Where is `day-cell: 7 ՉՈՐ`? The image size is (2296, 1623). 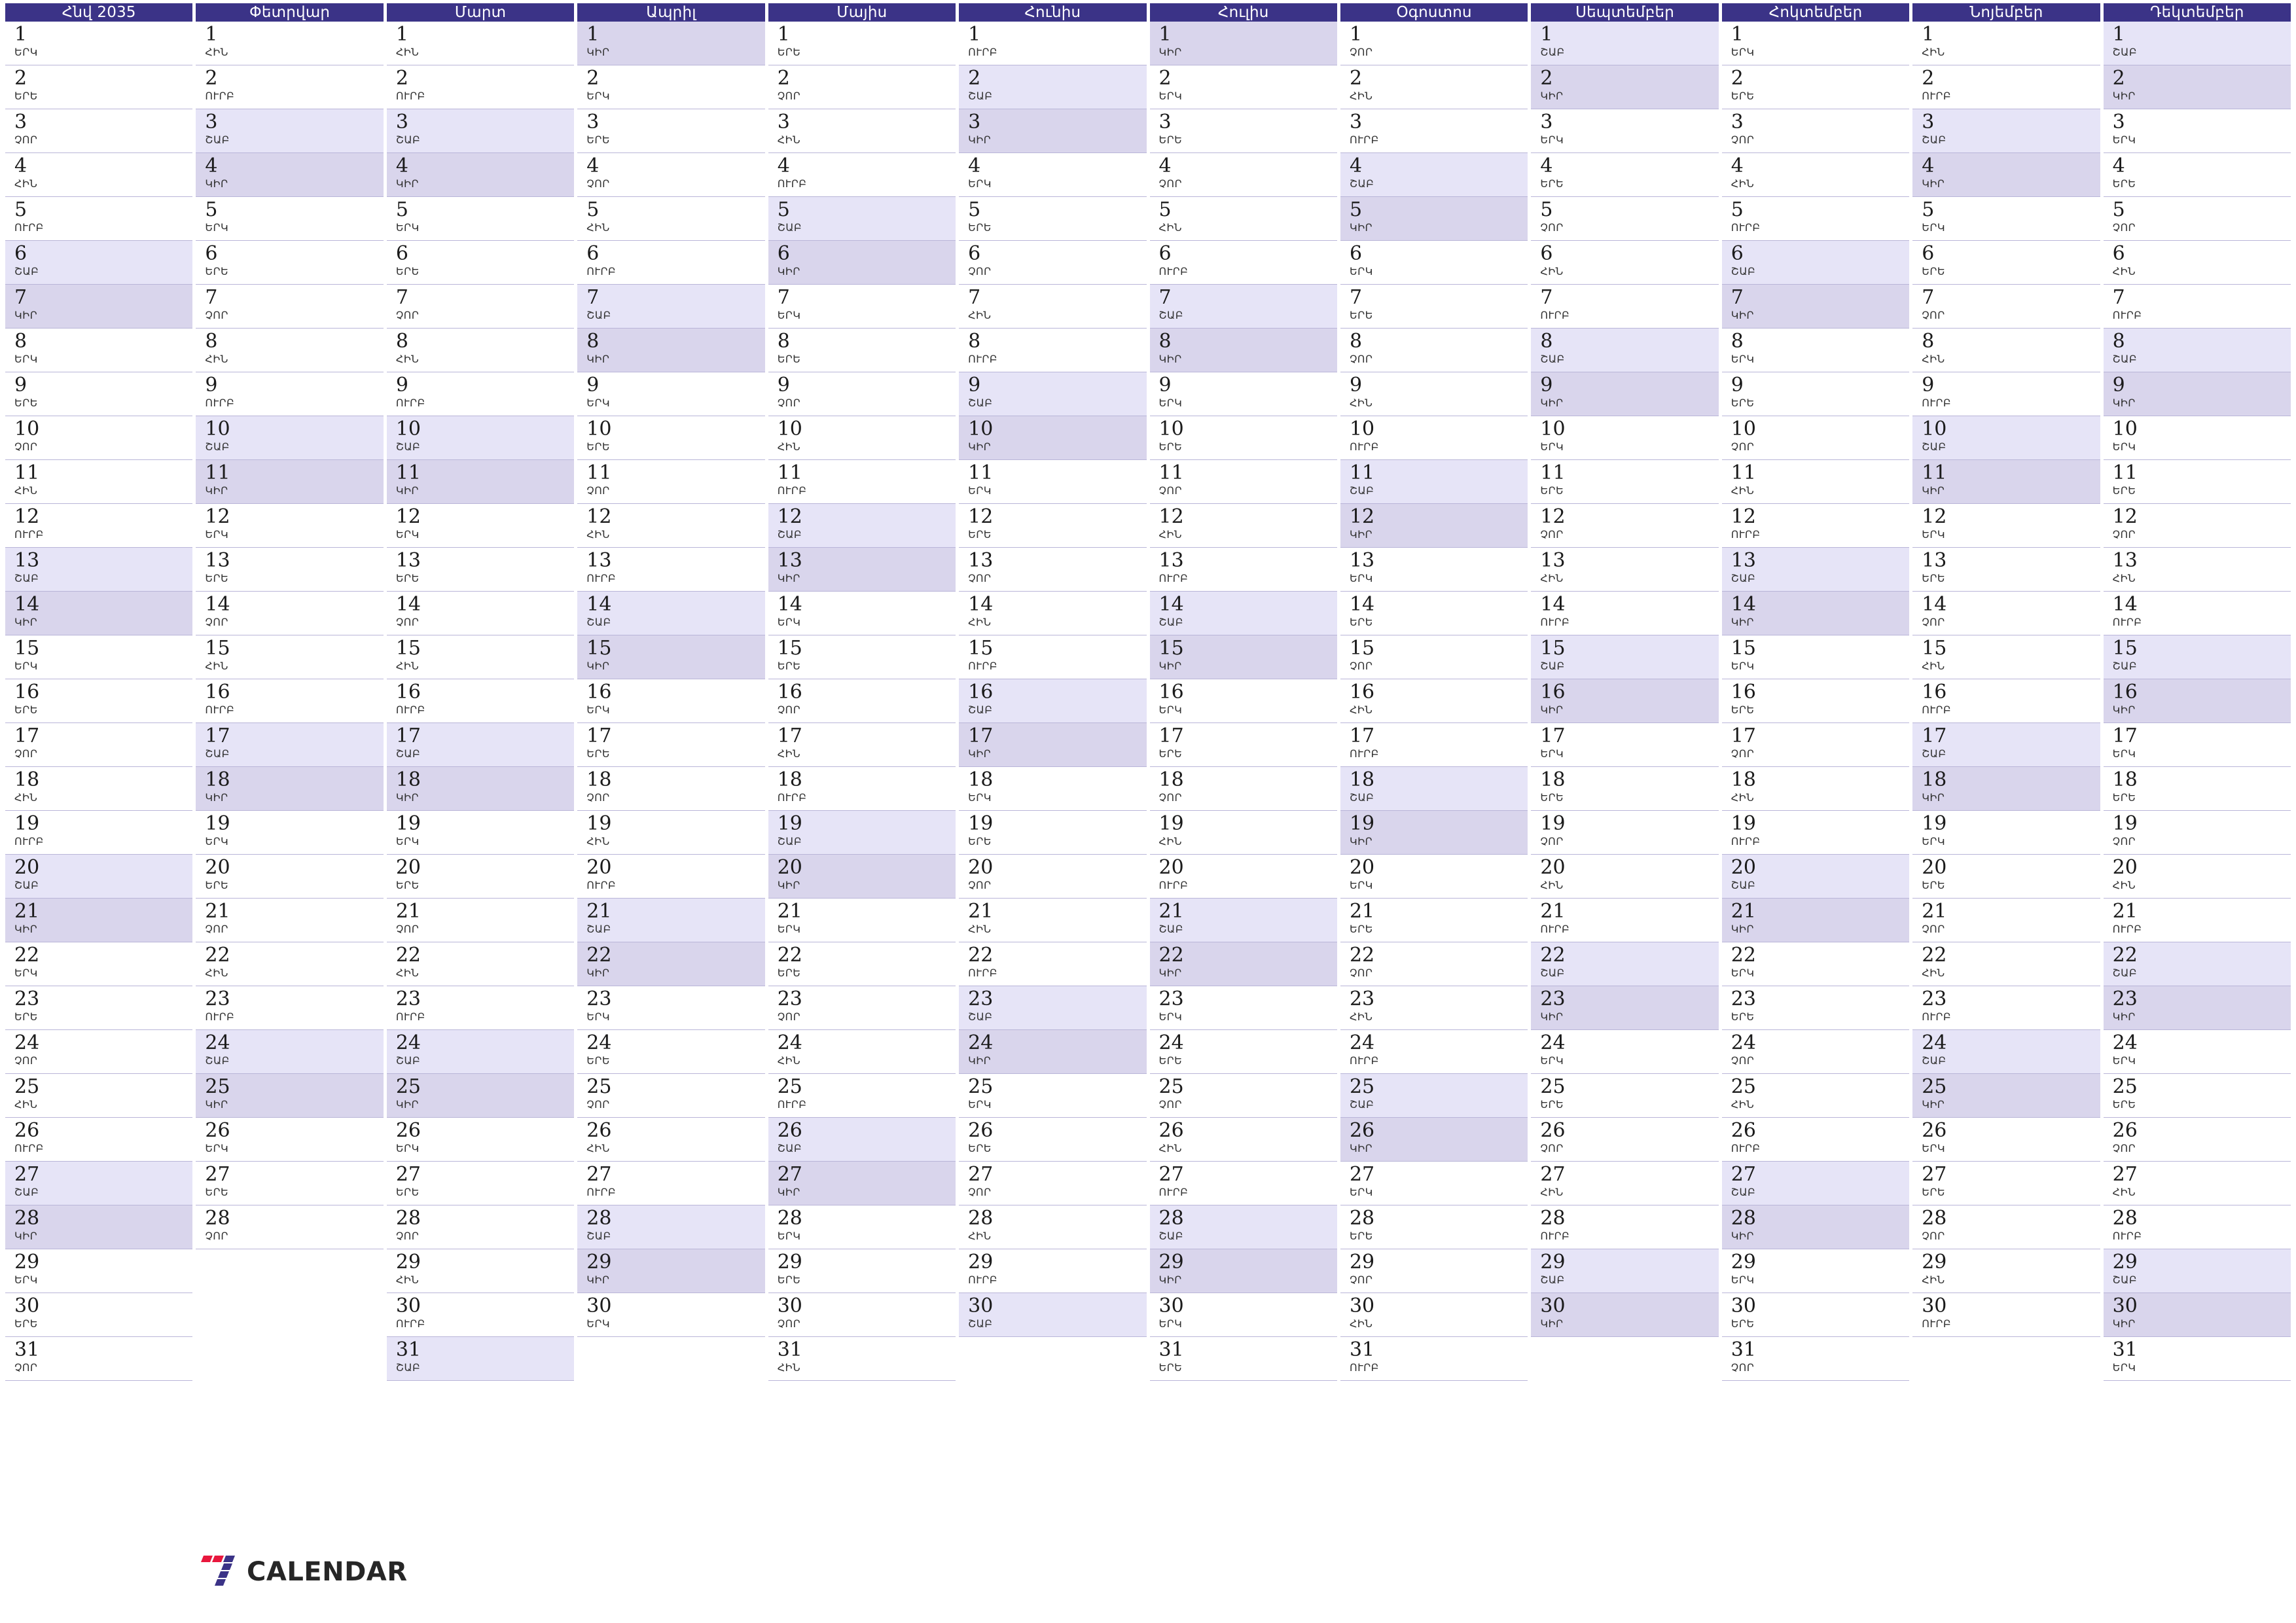
day-cell: 7 ՉՈՐ is located at coordinates (2006, 307).